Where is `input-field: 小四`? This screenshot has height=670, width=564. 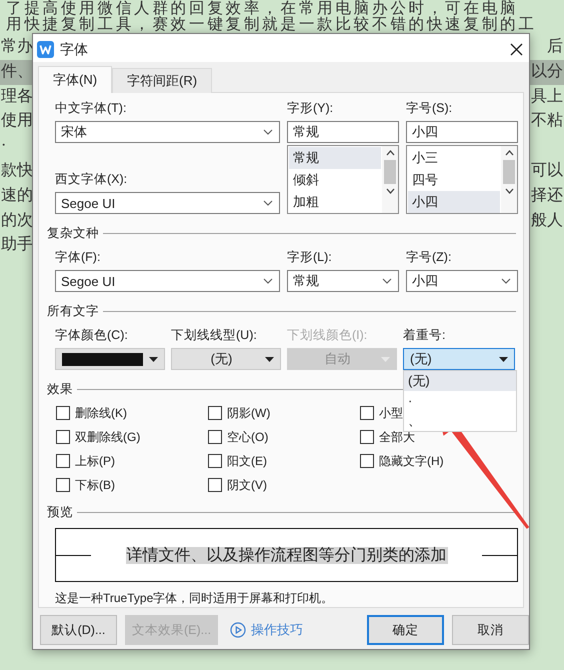
input-field: 小四 is located at coordinates (462, 132).